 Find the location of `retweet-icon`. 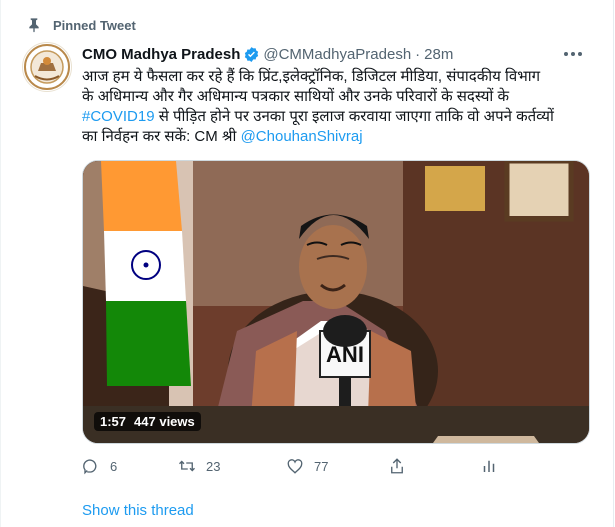

retweet-icon is located at coordinates (187, 466).